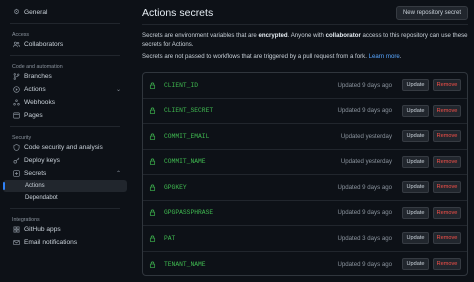 This screenshot has height=282, width=474. Describe the element at coordinates (16, 89) in the screenshot. I see `play-circle-icon` at that location.